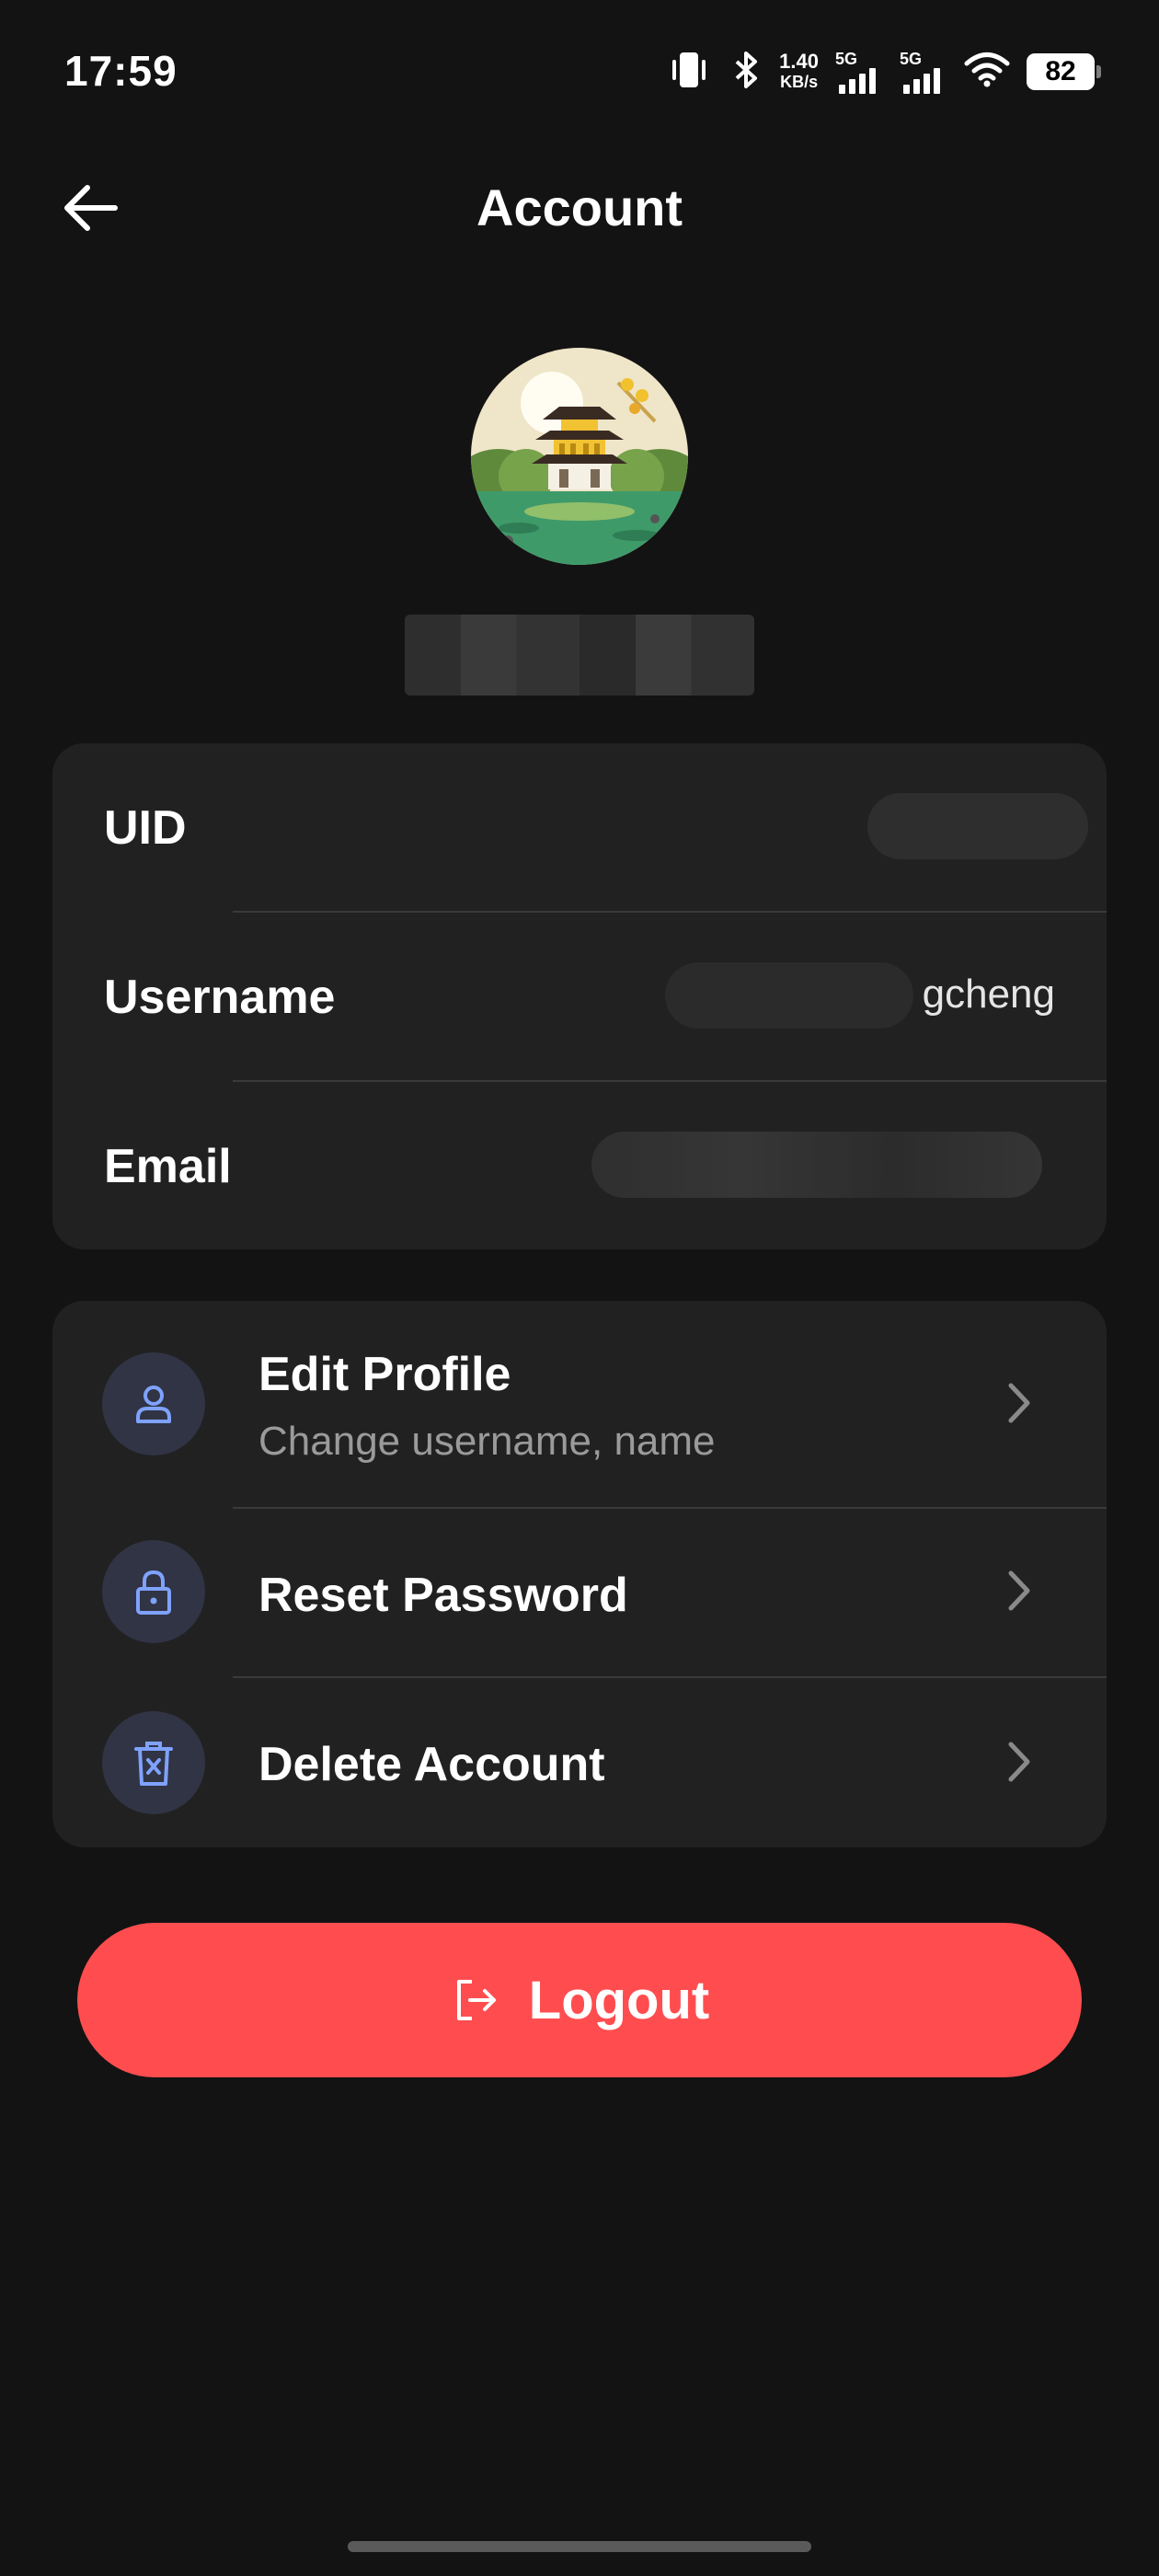  I want to click on username-value-redacted, so click(789, 995).